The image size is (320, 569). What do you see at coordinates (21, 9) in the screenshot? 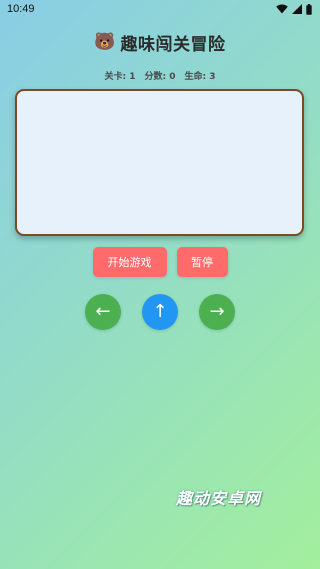
I see `status-time: 10:49` at bounding box center [21, 9].